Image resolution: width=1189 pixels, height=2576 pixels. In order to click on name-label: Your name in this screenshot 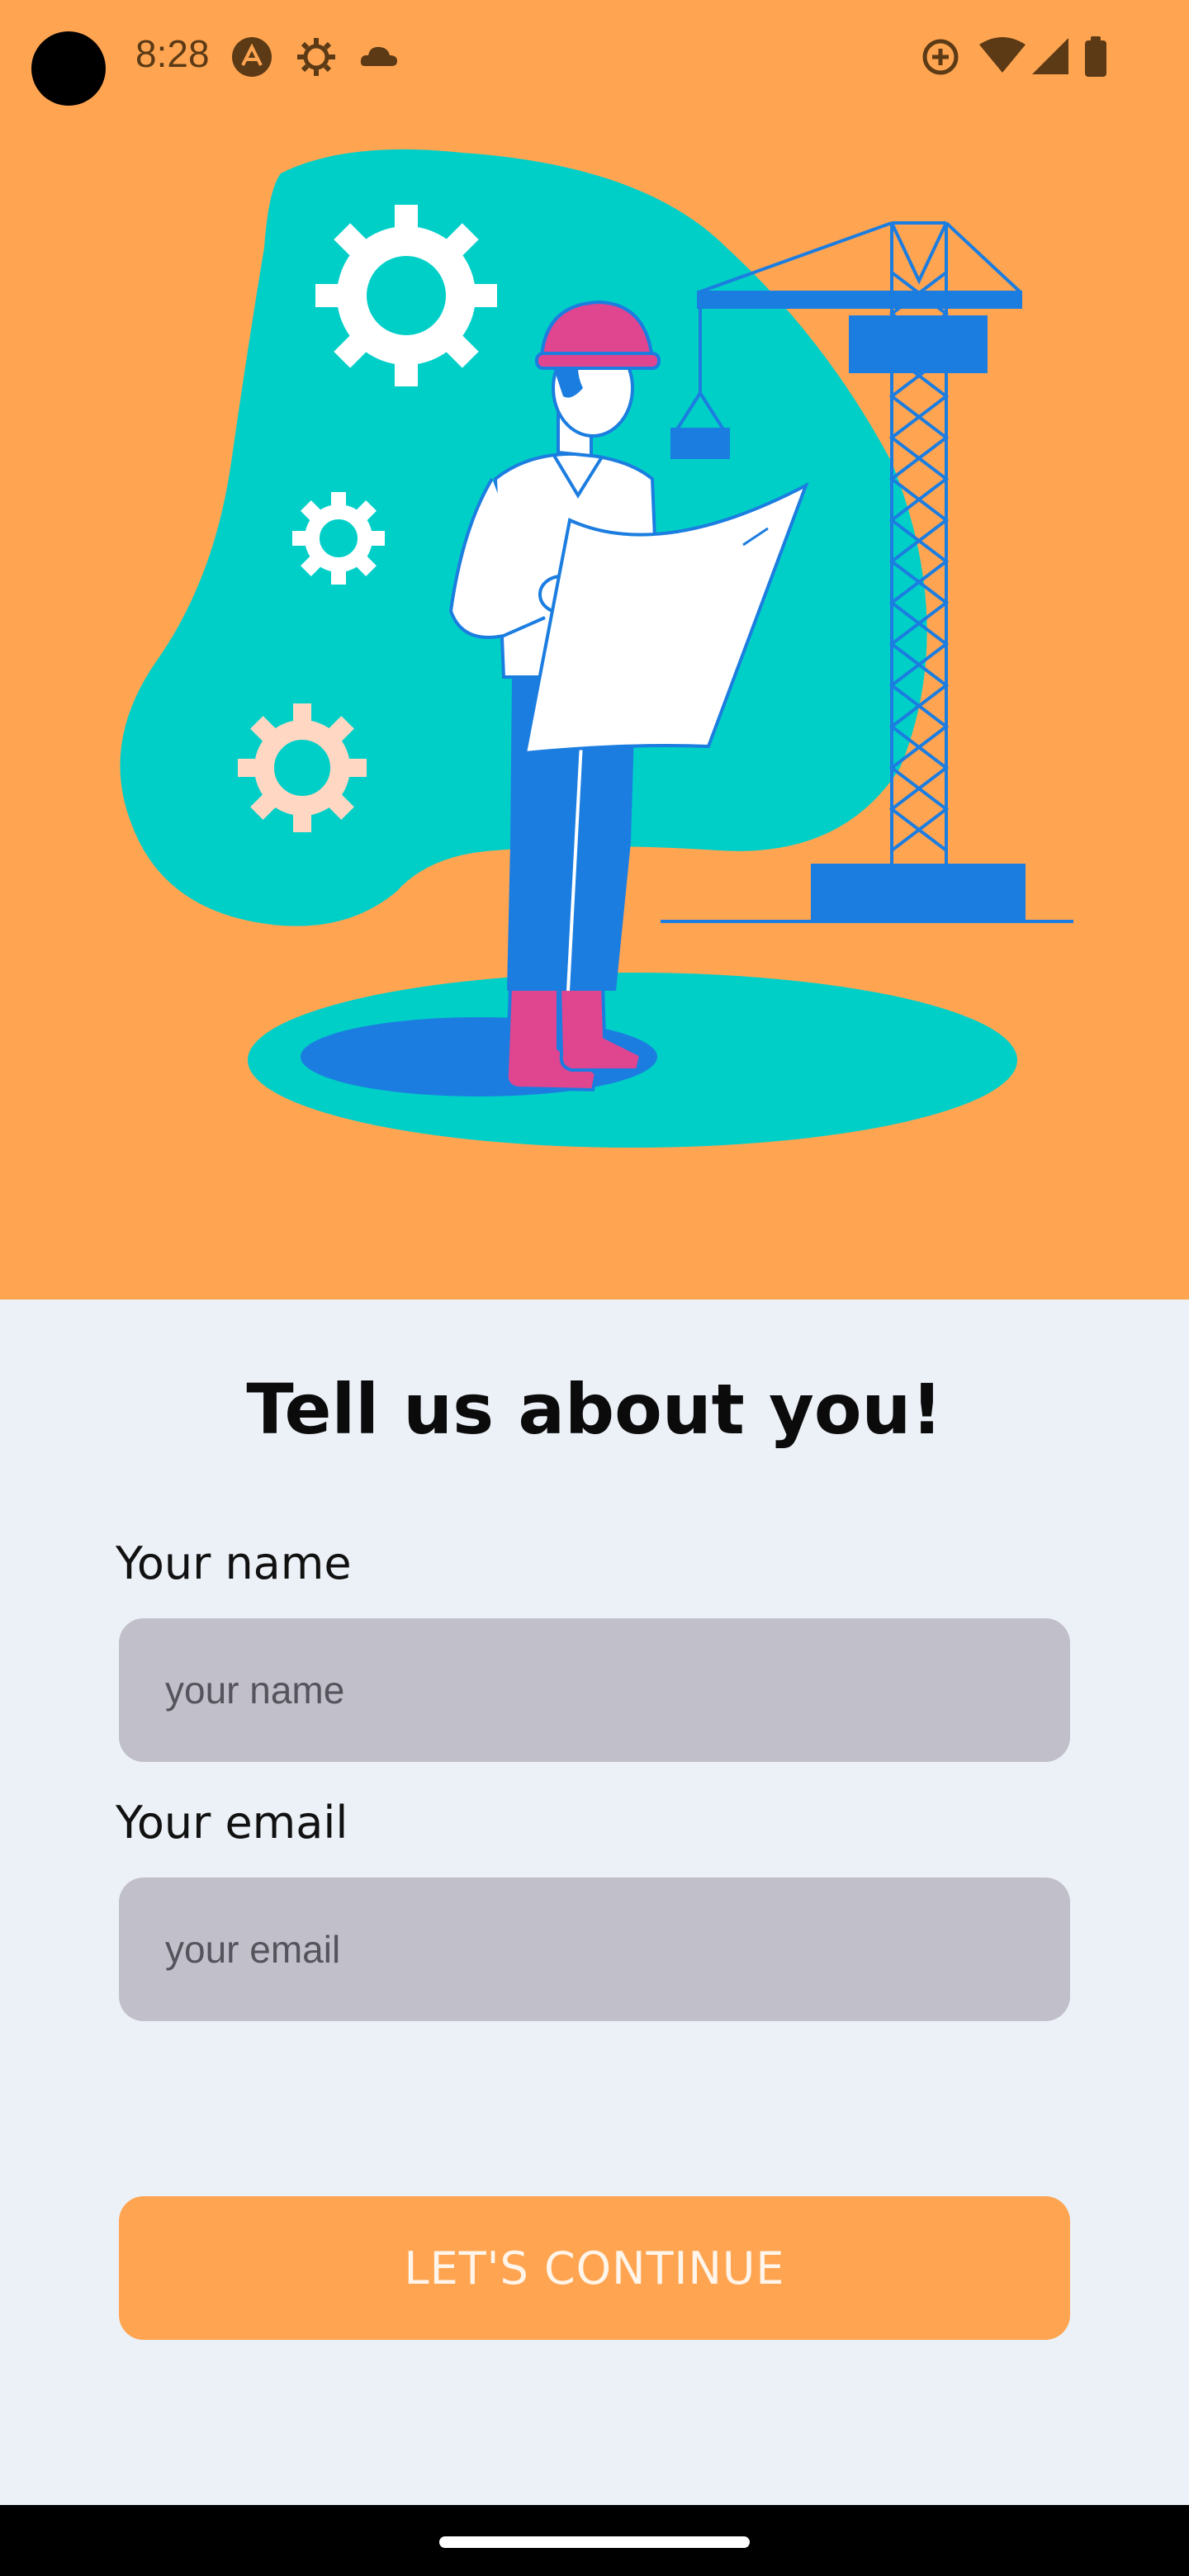, I will do `click(234, 1563)`.